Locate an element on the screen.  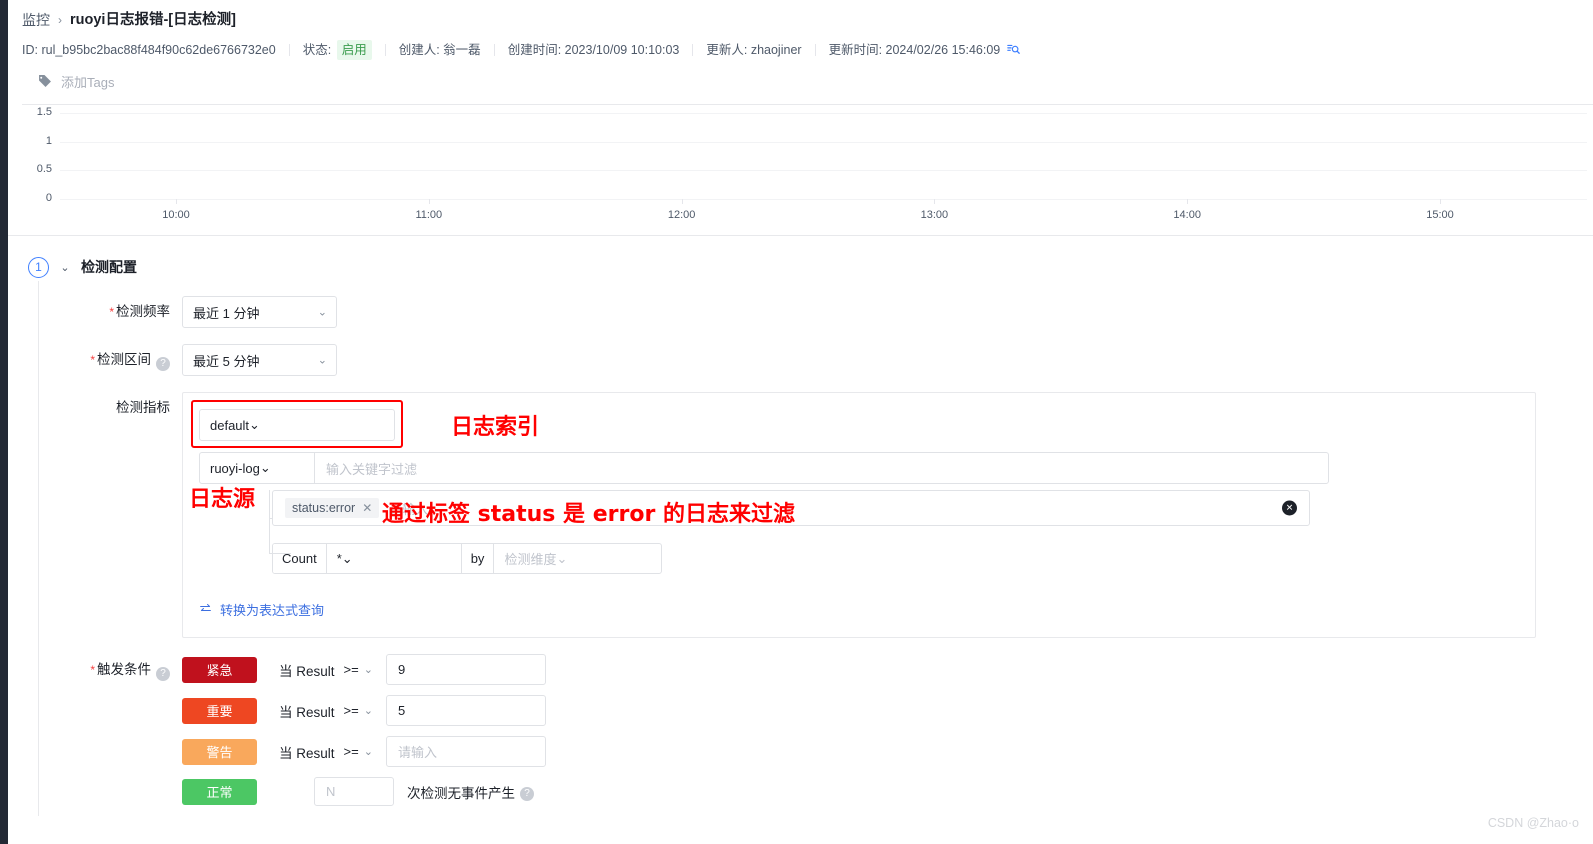
field-frequency: * 检测频率 最近 1 分钟 ⌄ is located at coordinates (828, 312).